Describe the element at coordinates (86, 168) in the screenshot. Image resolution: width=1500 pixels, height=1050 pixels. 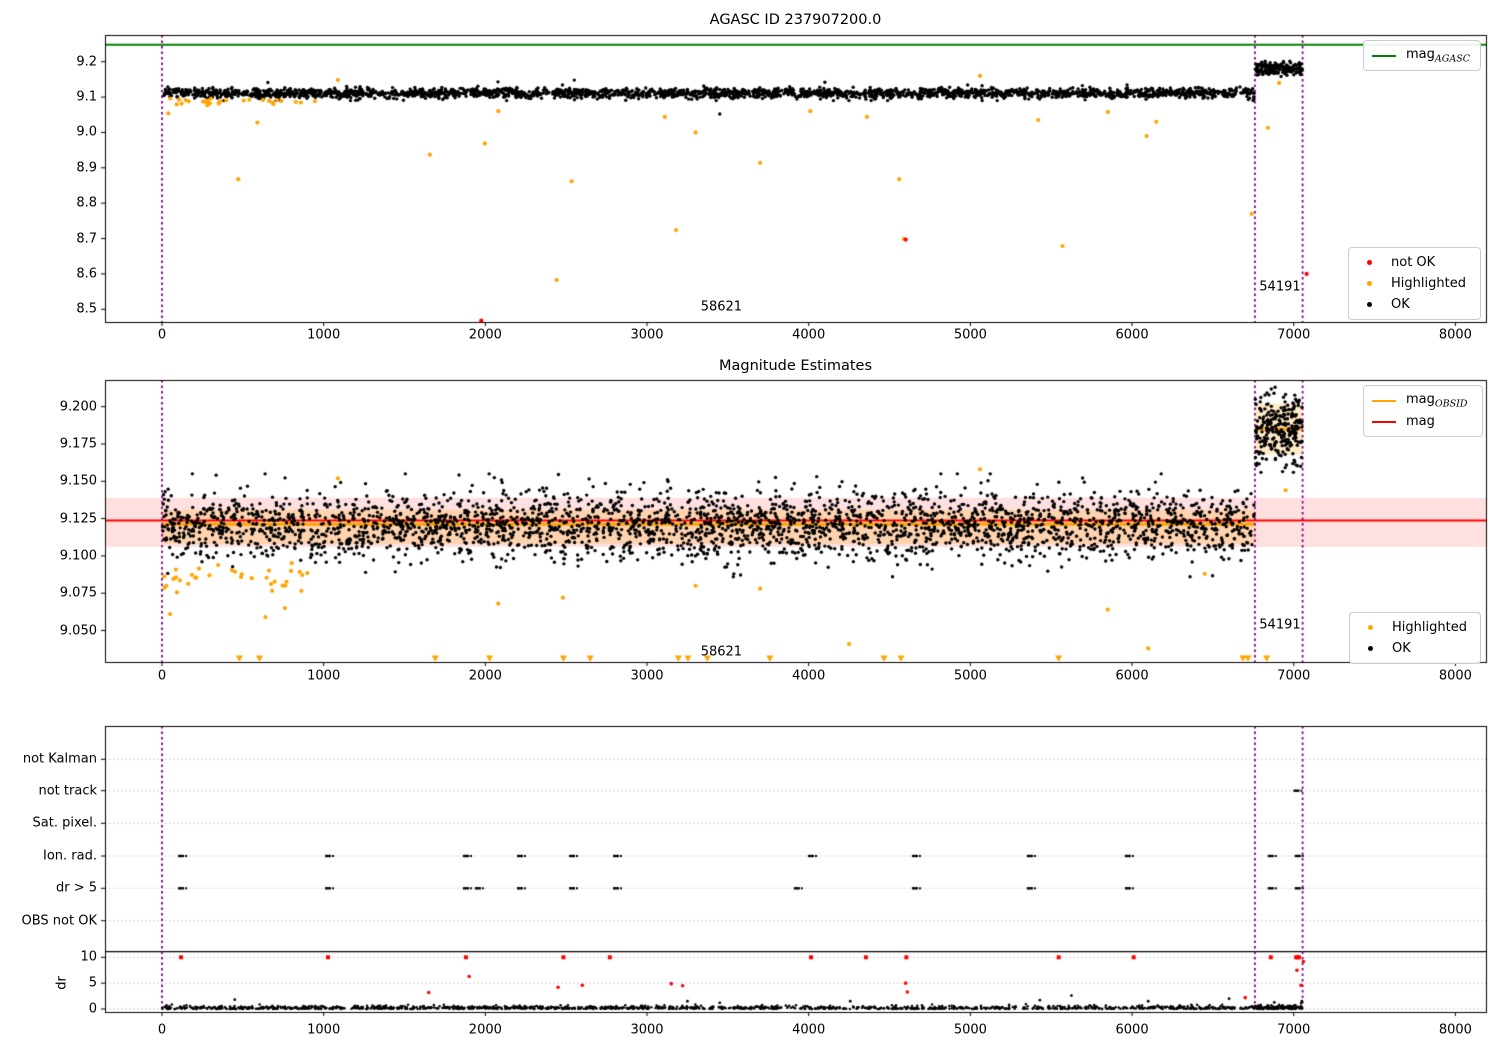
I see `y-tick-label: 8.9` at that location.